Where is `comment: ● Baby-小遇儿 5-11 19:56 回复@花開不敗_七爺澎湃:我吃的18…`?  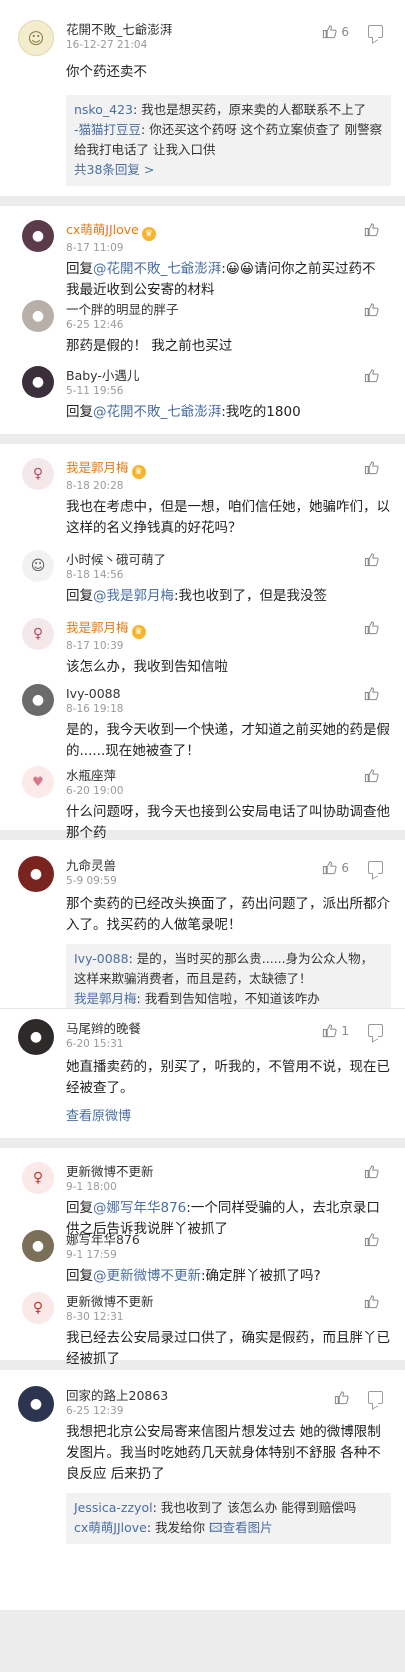 comment: ● Baby-小遇儿 5-11 19:56 回复@花開不敗_七爺澎湃:我吃的18… is located at coordinates (202, 394).